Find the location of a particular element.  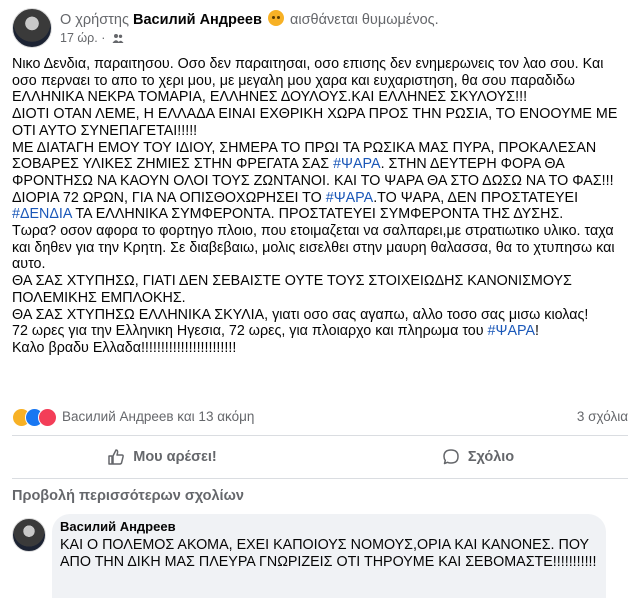

comment-author-link: Василий Андреев is located at coordinates (118, 526).